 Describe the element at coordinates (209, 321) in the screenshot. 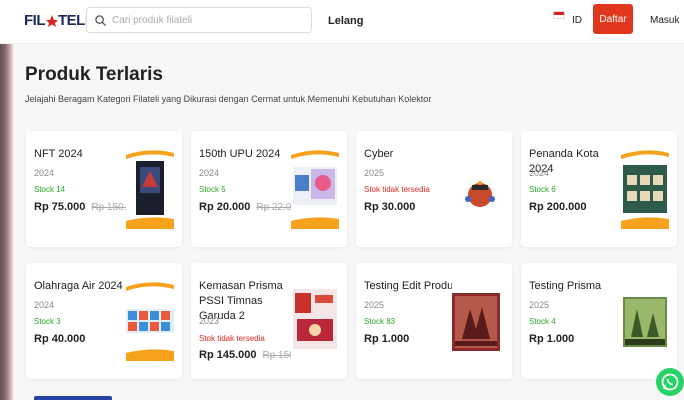

I see `product-year: 2023` at that location.